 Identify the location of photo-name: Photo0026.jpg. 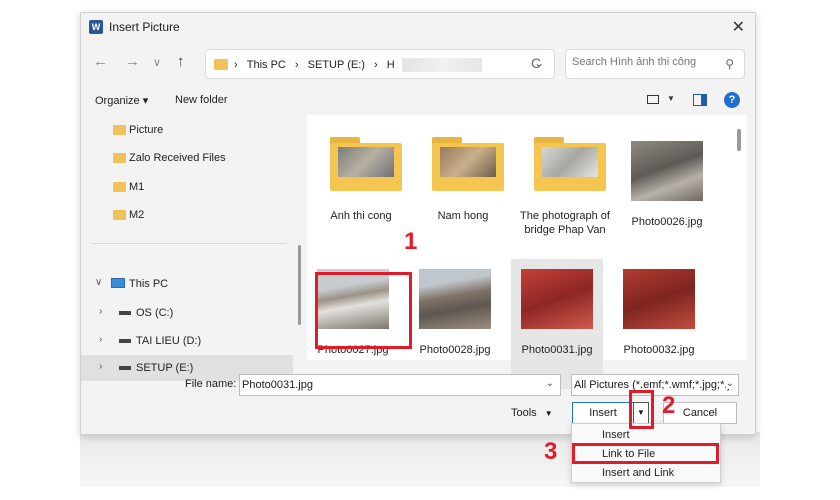
(667, 222).